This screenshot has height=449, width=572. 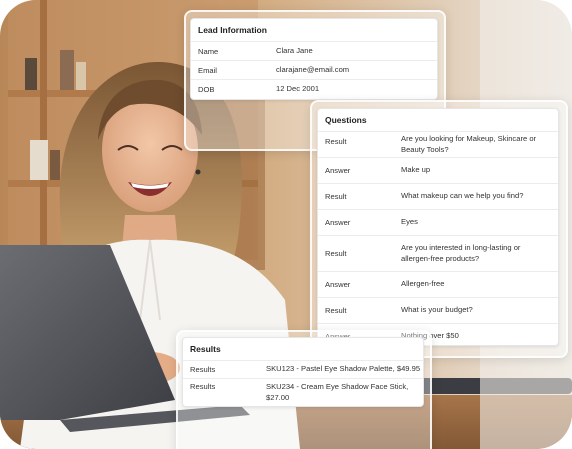 I want to click on lead-row-dob: DOB 12 Dec 2001, so click(x=314, y=89).